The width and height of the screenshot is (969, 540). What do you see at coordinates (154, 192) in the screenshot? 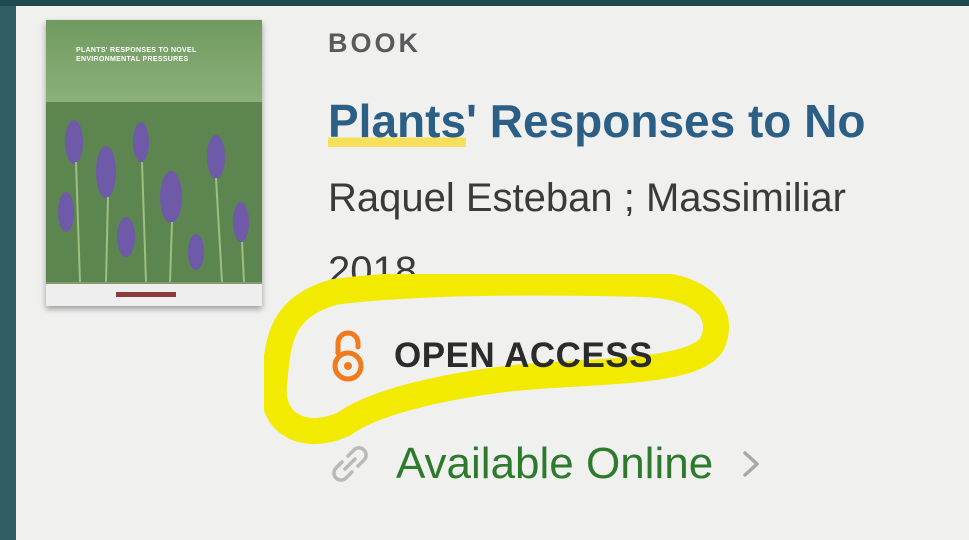
I see `lavender-photo` at bounding box center [154, 192].